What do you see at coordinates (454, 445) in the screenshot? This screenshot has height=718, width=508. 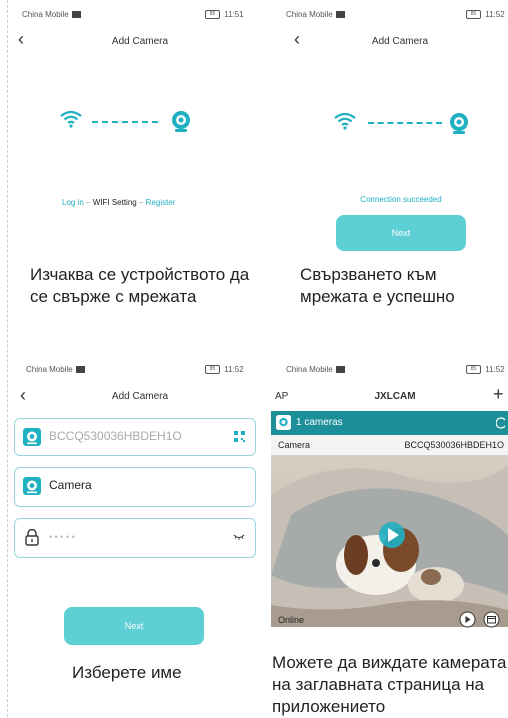 I see `camera-card-id: BCCQ530036HBDEH1O` at bounding box center [454, 445].